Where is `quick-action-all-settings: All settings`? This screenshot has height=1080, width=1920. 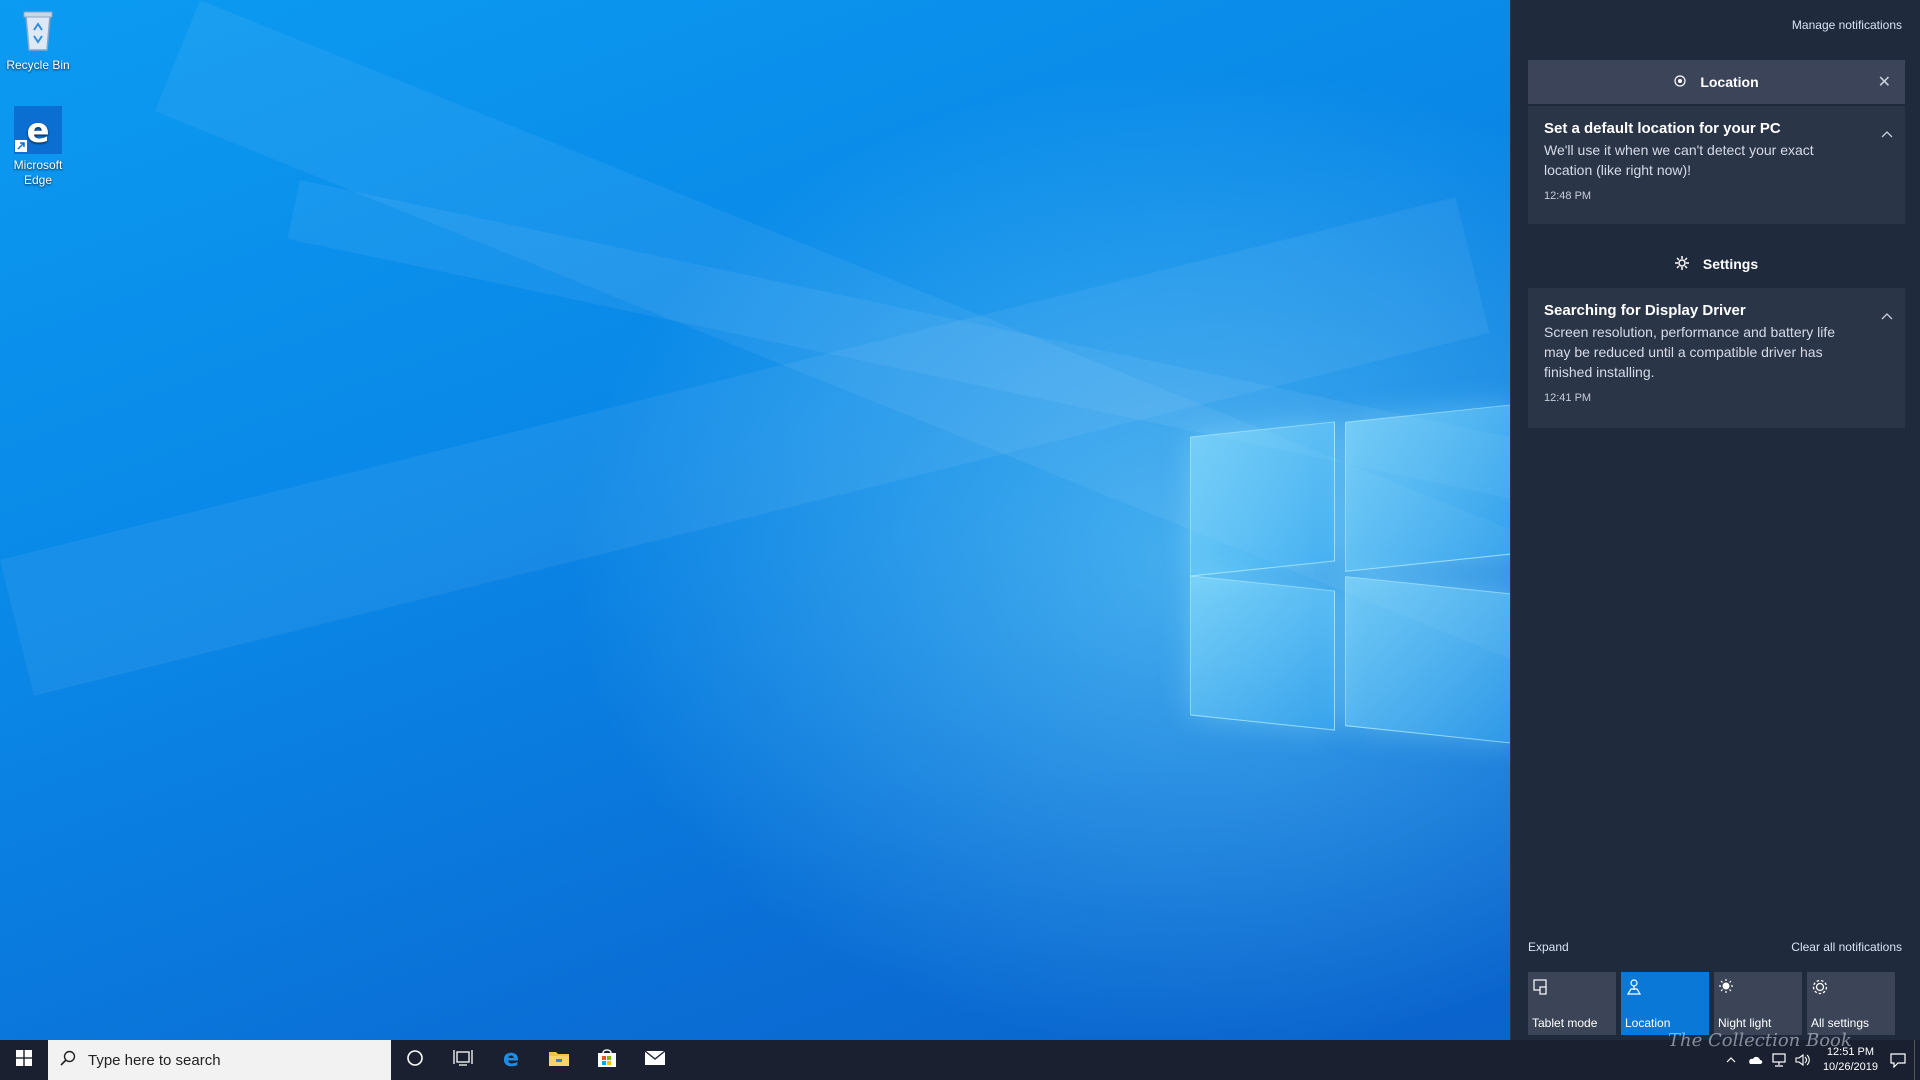
quick-action-all-settings: All settings is located at coordinates (1851, 1003).